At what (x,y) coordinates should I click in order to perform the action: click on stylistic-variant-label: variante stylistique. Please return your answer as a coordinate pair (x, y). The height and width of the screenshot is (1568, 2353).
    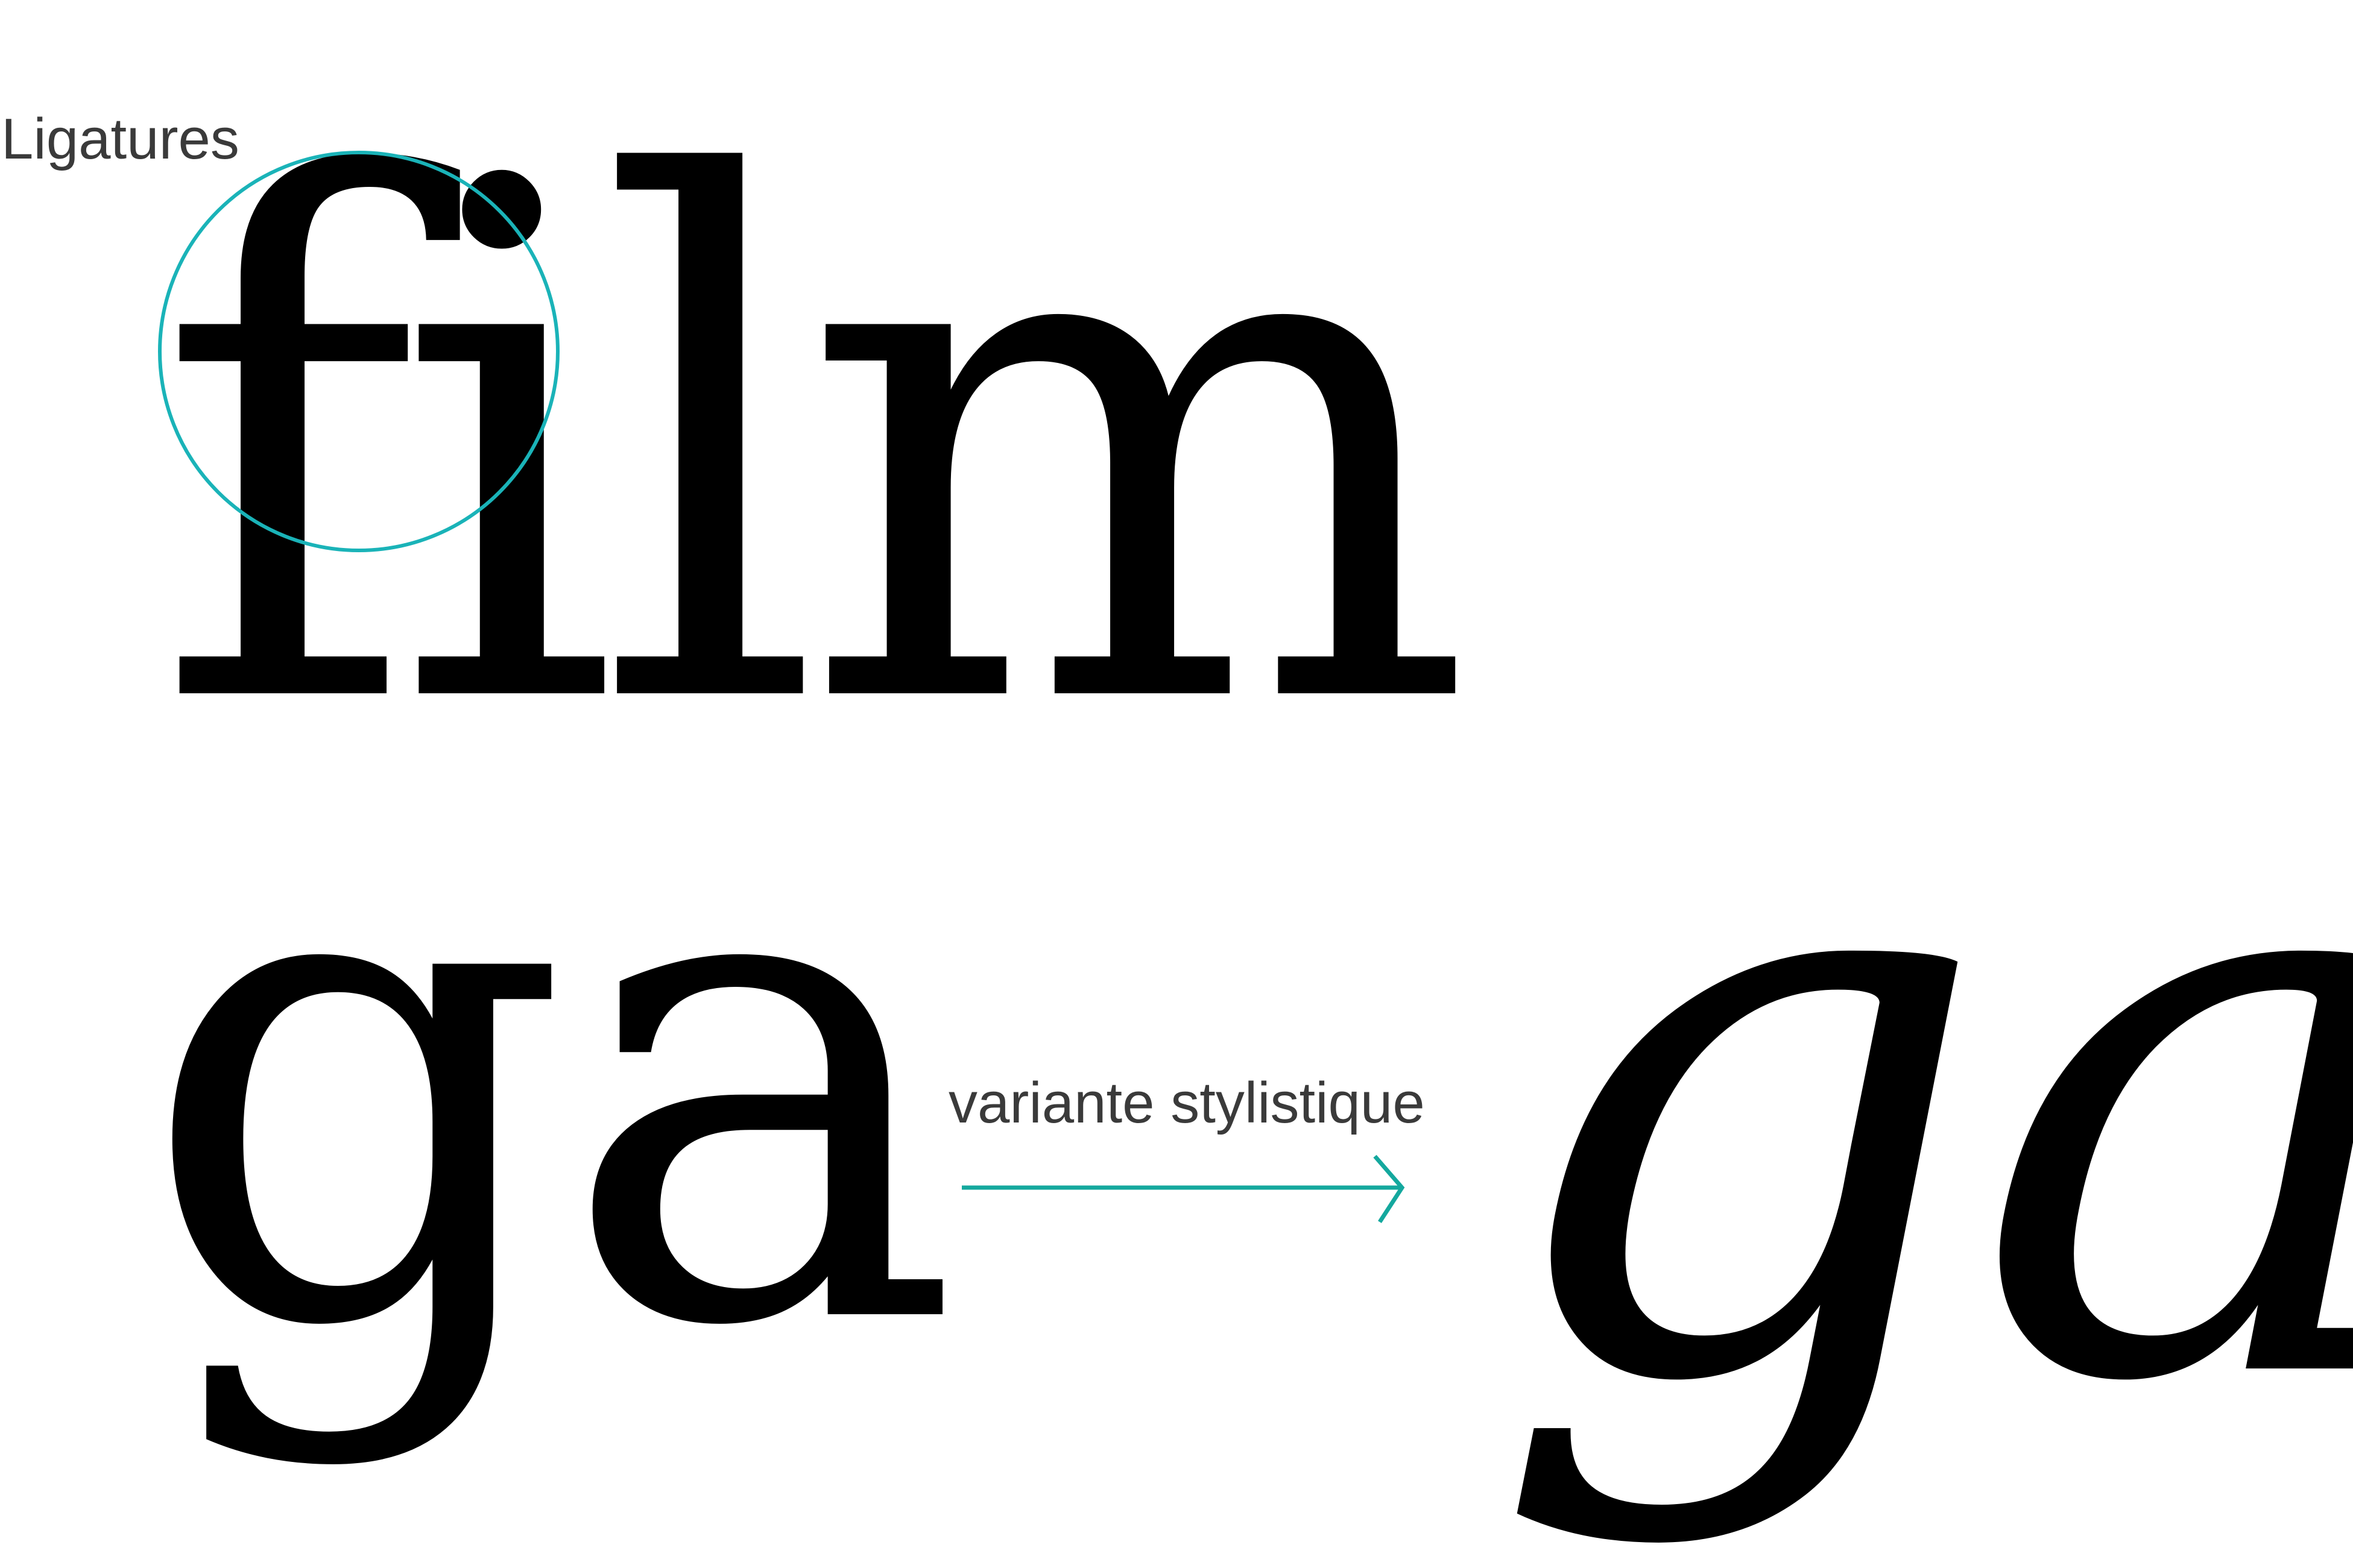
    Looking at the image, I should click on (1187, 1103).